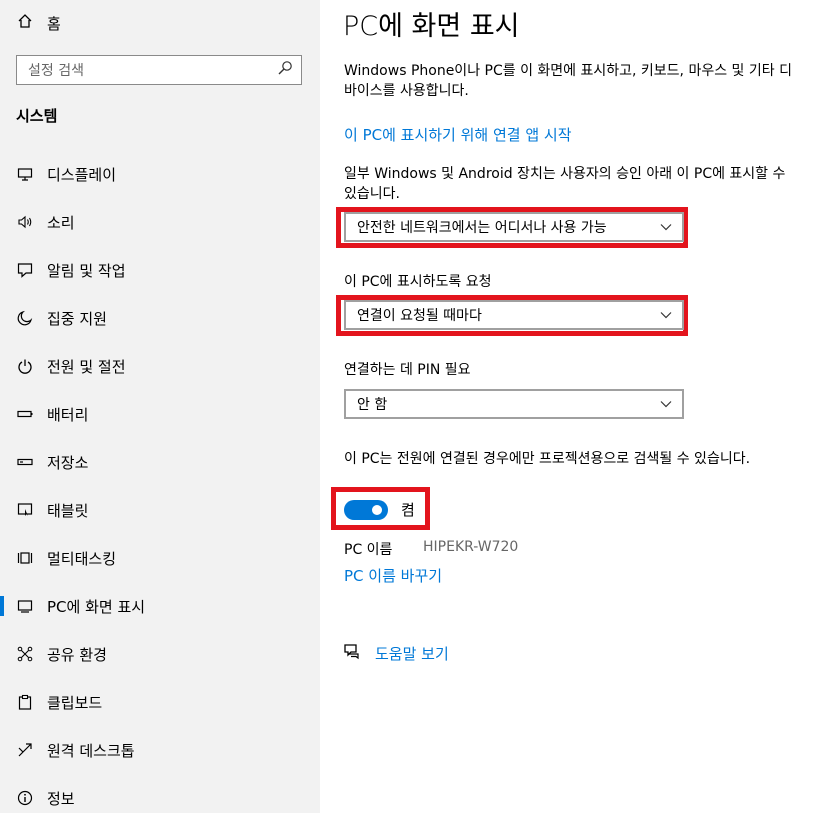  What do you see at coordinates (25, 462) in the screenshot?
I see `storage-icon` at bounding box center [25, 462].